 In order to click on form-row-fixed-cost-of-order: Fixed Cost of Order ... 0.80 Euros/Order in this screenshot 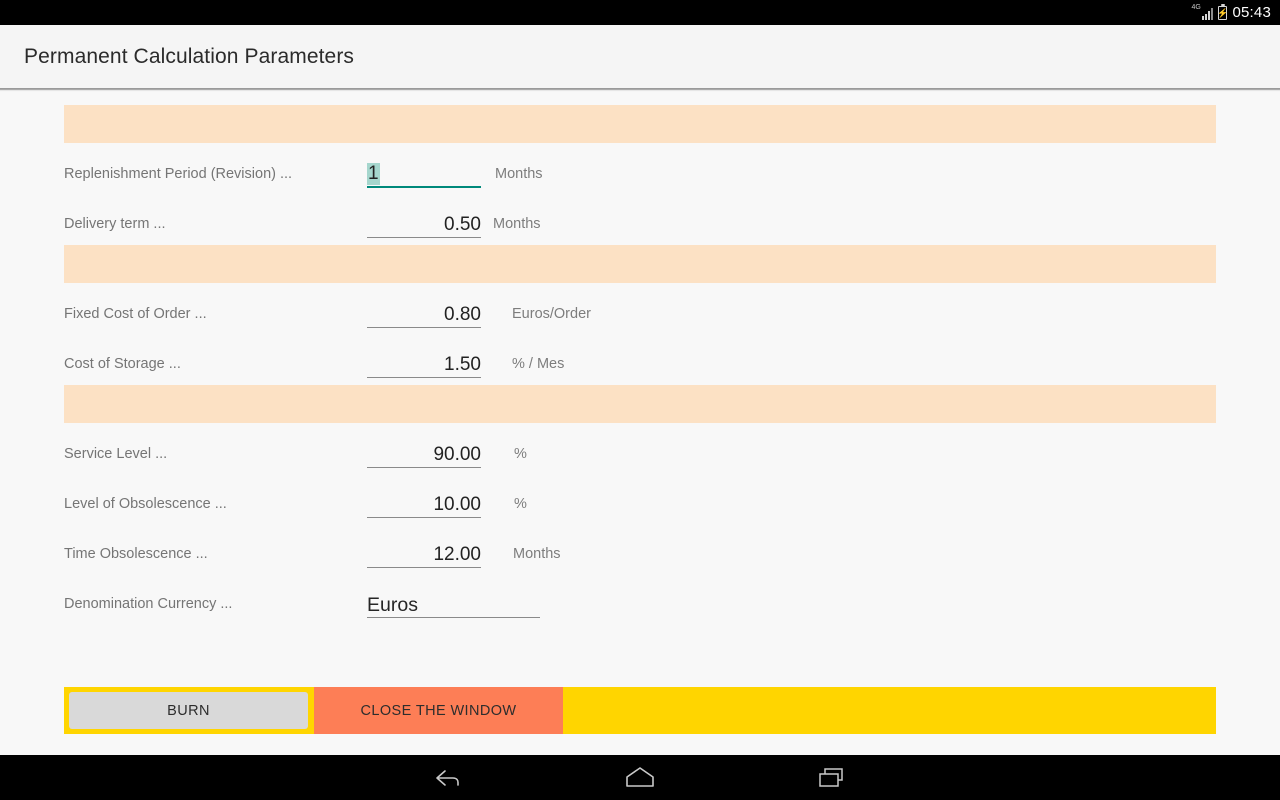, I will do `click(640, 314)`.